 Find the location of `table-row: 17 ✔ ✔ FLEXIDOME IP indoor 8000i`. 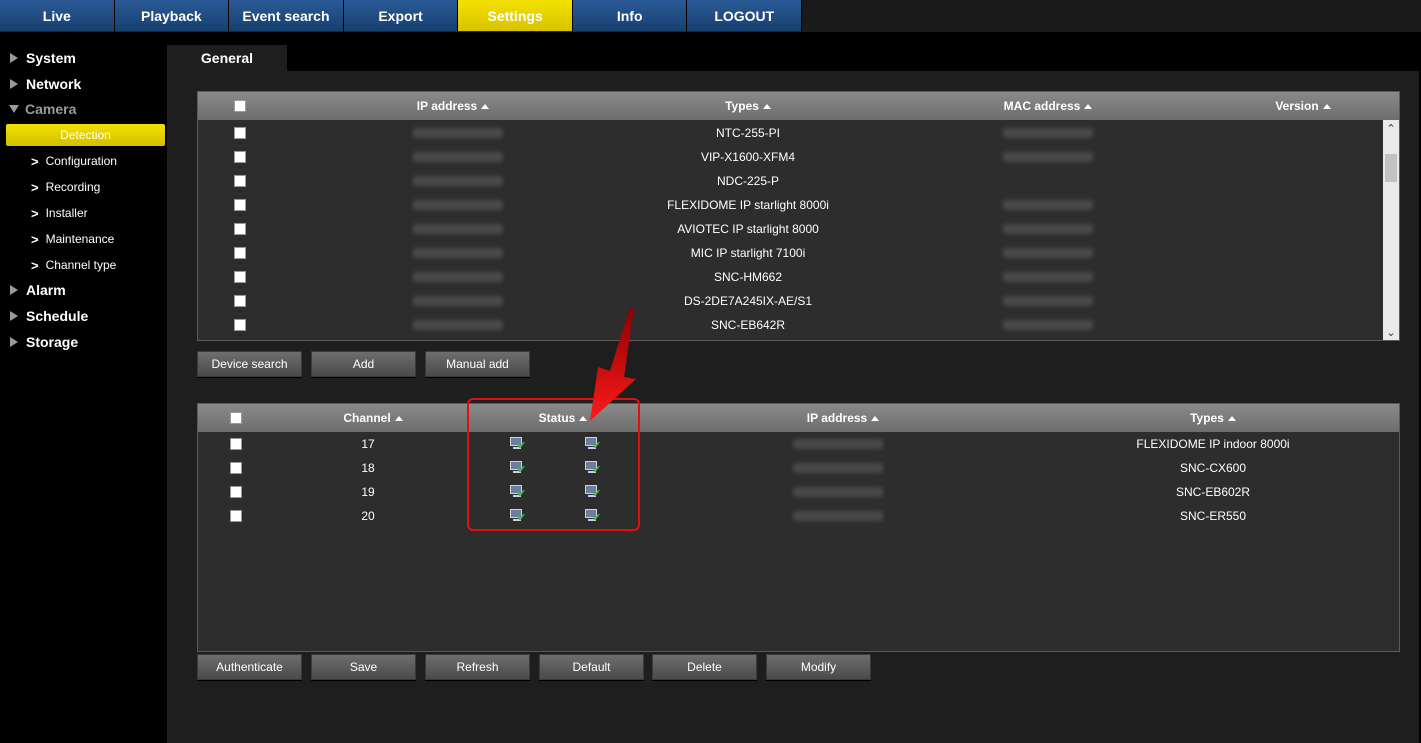

table-row: 17 ✔ ✔ FLEXIDOME IP indoor 8000i is located at coordinates (798, 444).